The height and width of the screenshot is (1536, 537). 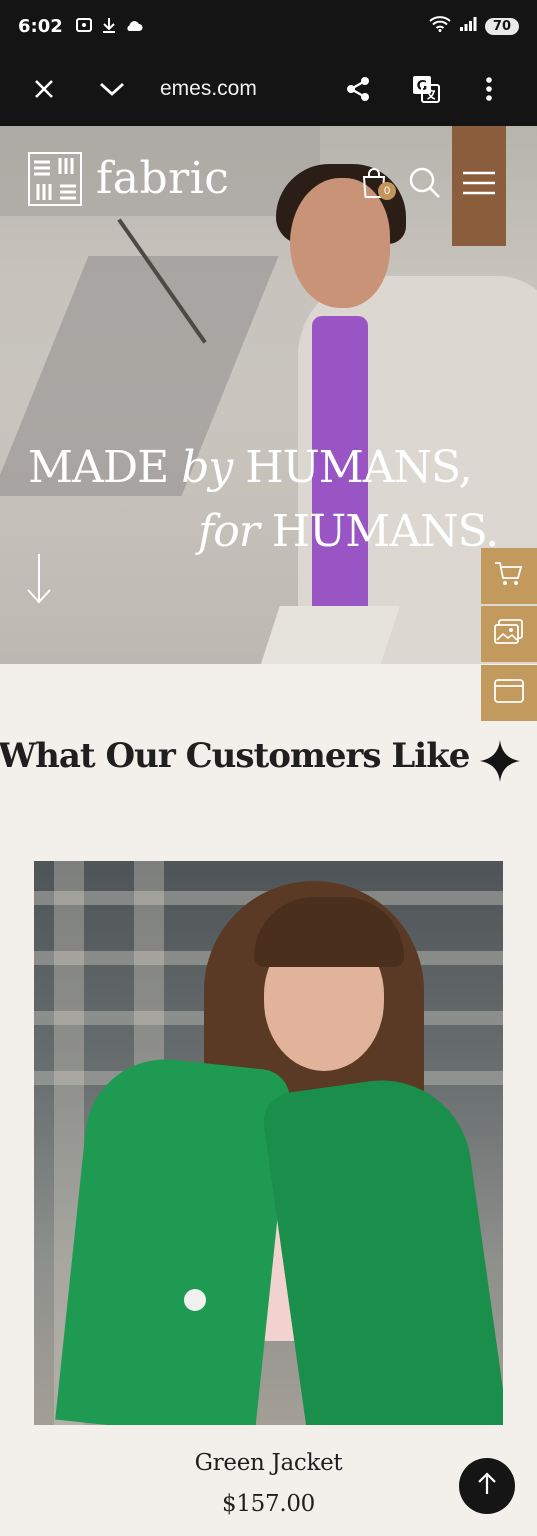 I want to click on headline-italic-word: for, so click(x=229, y=531).